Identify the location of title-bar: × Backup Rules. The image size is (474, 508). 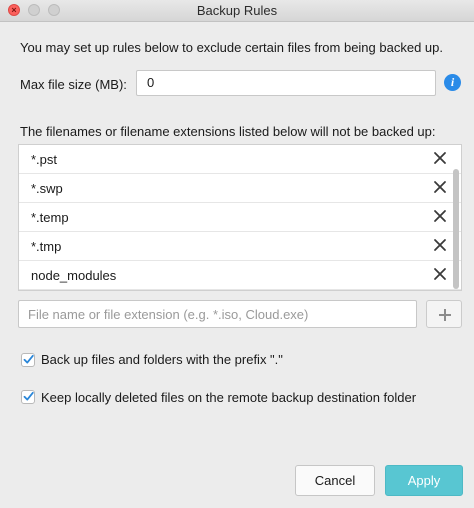
(237, 11).